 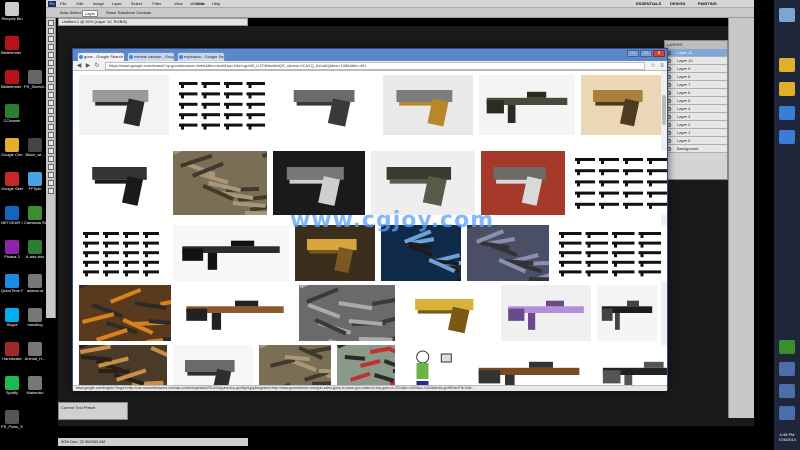 What do you see at coordinates (696, 61) in the screenshot?
I see `layer-row: Layer 10` at bounding box center [696, 61].